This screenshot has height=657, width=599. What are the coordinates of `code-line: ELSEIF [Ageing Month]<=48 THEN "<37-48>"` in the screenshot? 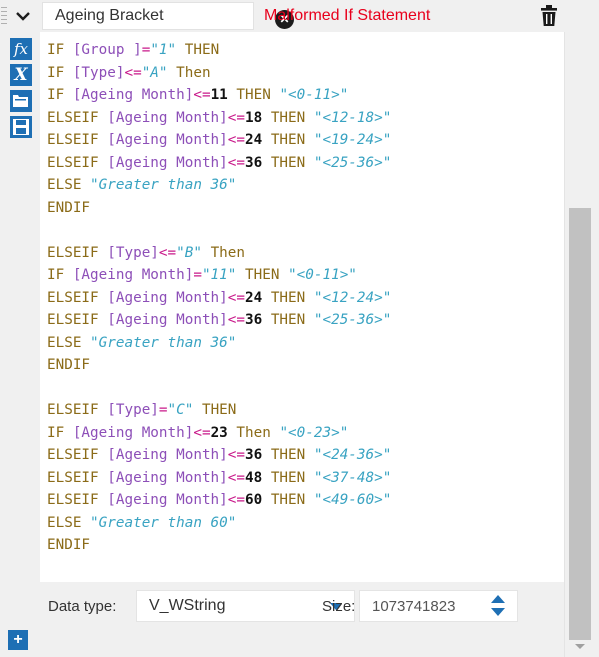 It's located at (219, 478).